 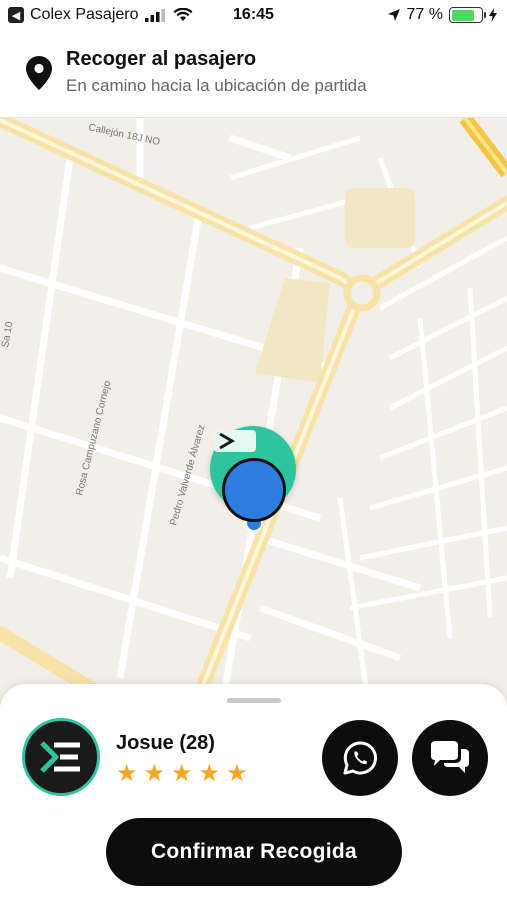 I want to click on colex-logo-icon, so click(x=60, y=757).